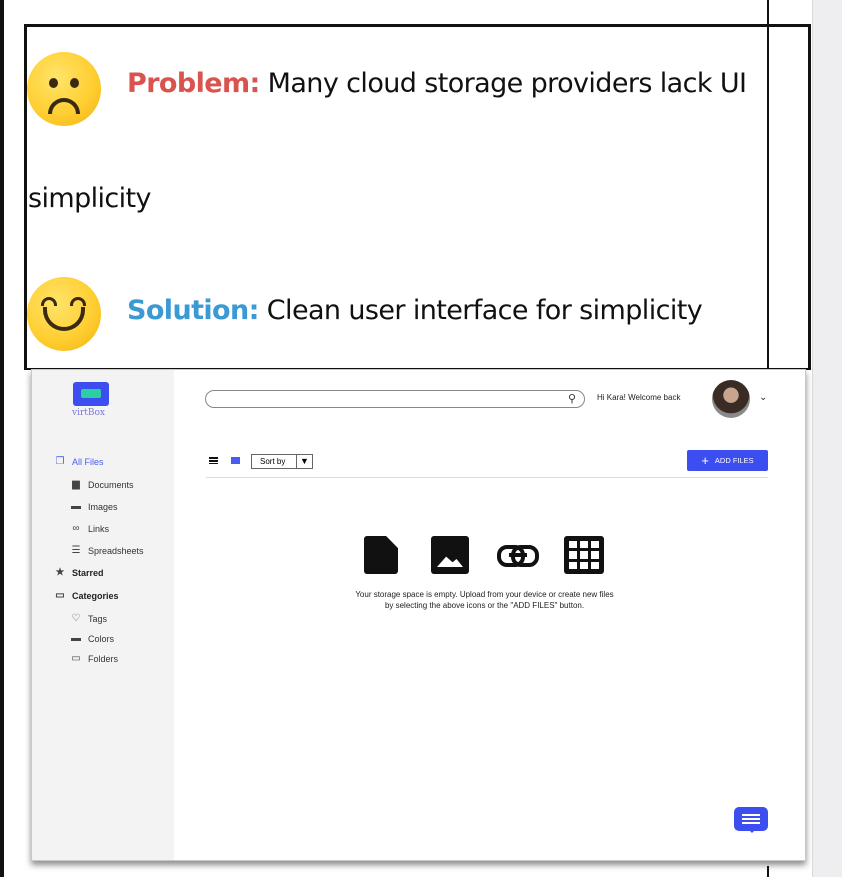 This screenshot has height=877, width=842. I want to click on description-column-divider, so click(768, 198).